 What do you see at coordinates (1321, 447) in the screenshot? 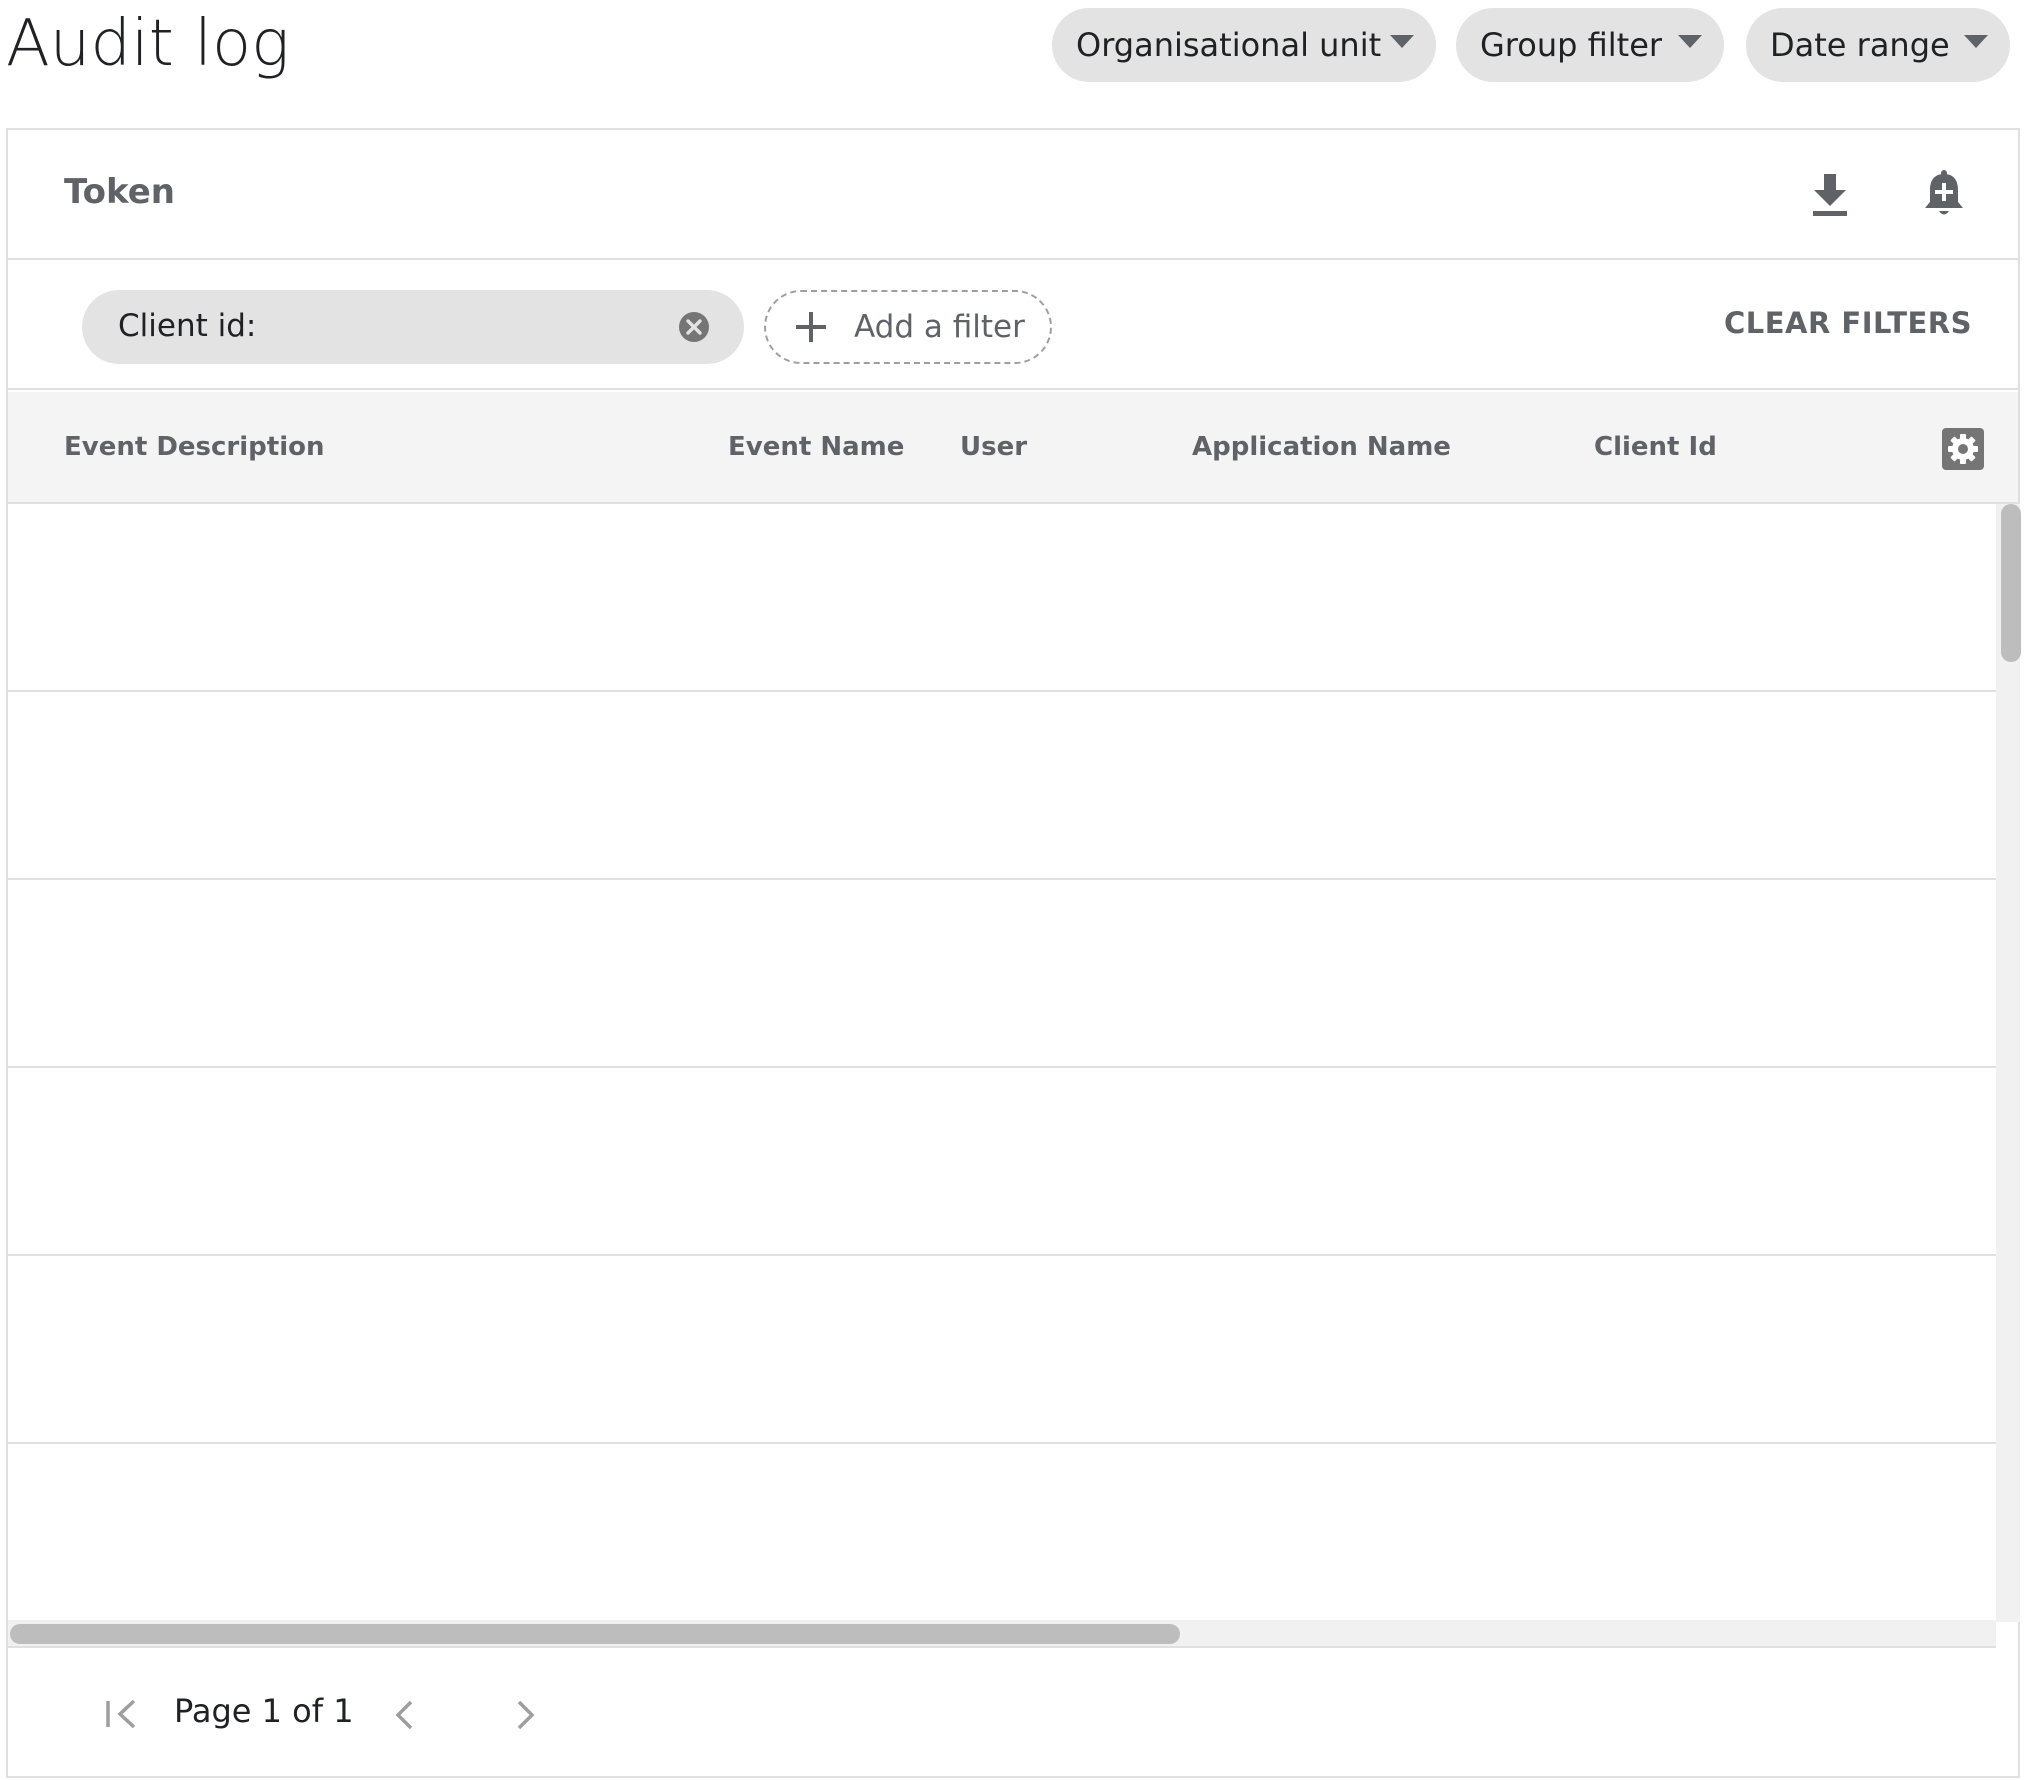
I see `column-header-application-name: Application Name` at bounding box center [1321, 447].